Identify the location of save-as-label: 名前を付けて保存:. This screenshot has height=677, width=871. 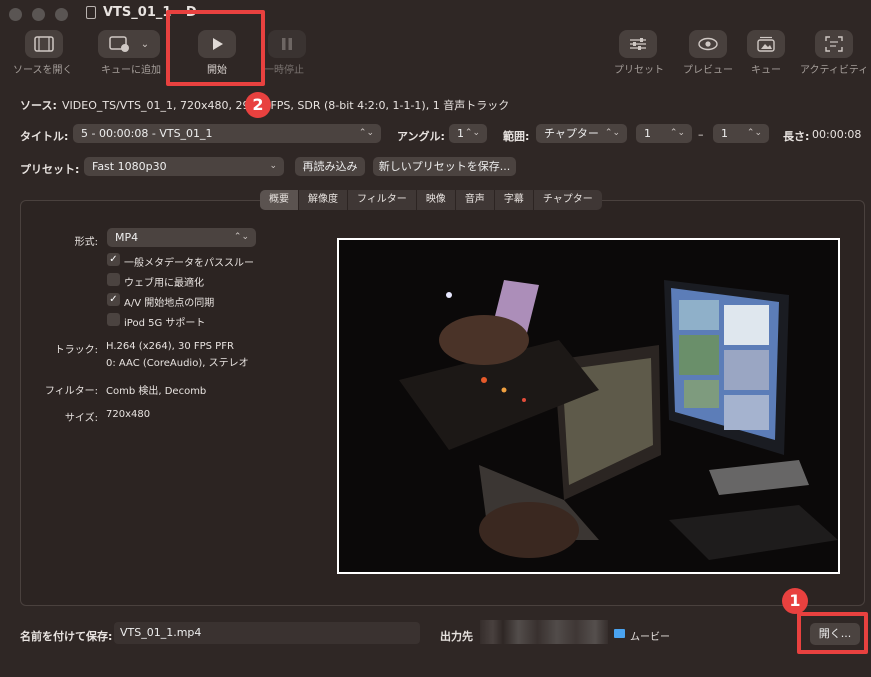
(66, 636).